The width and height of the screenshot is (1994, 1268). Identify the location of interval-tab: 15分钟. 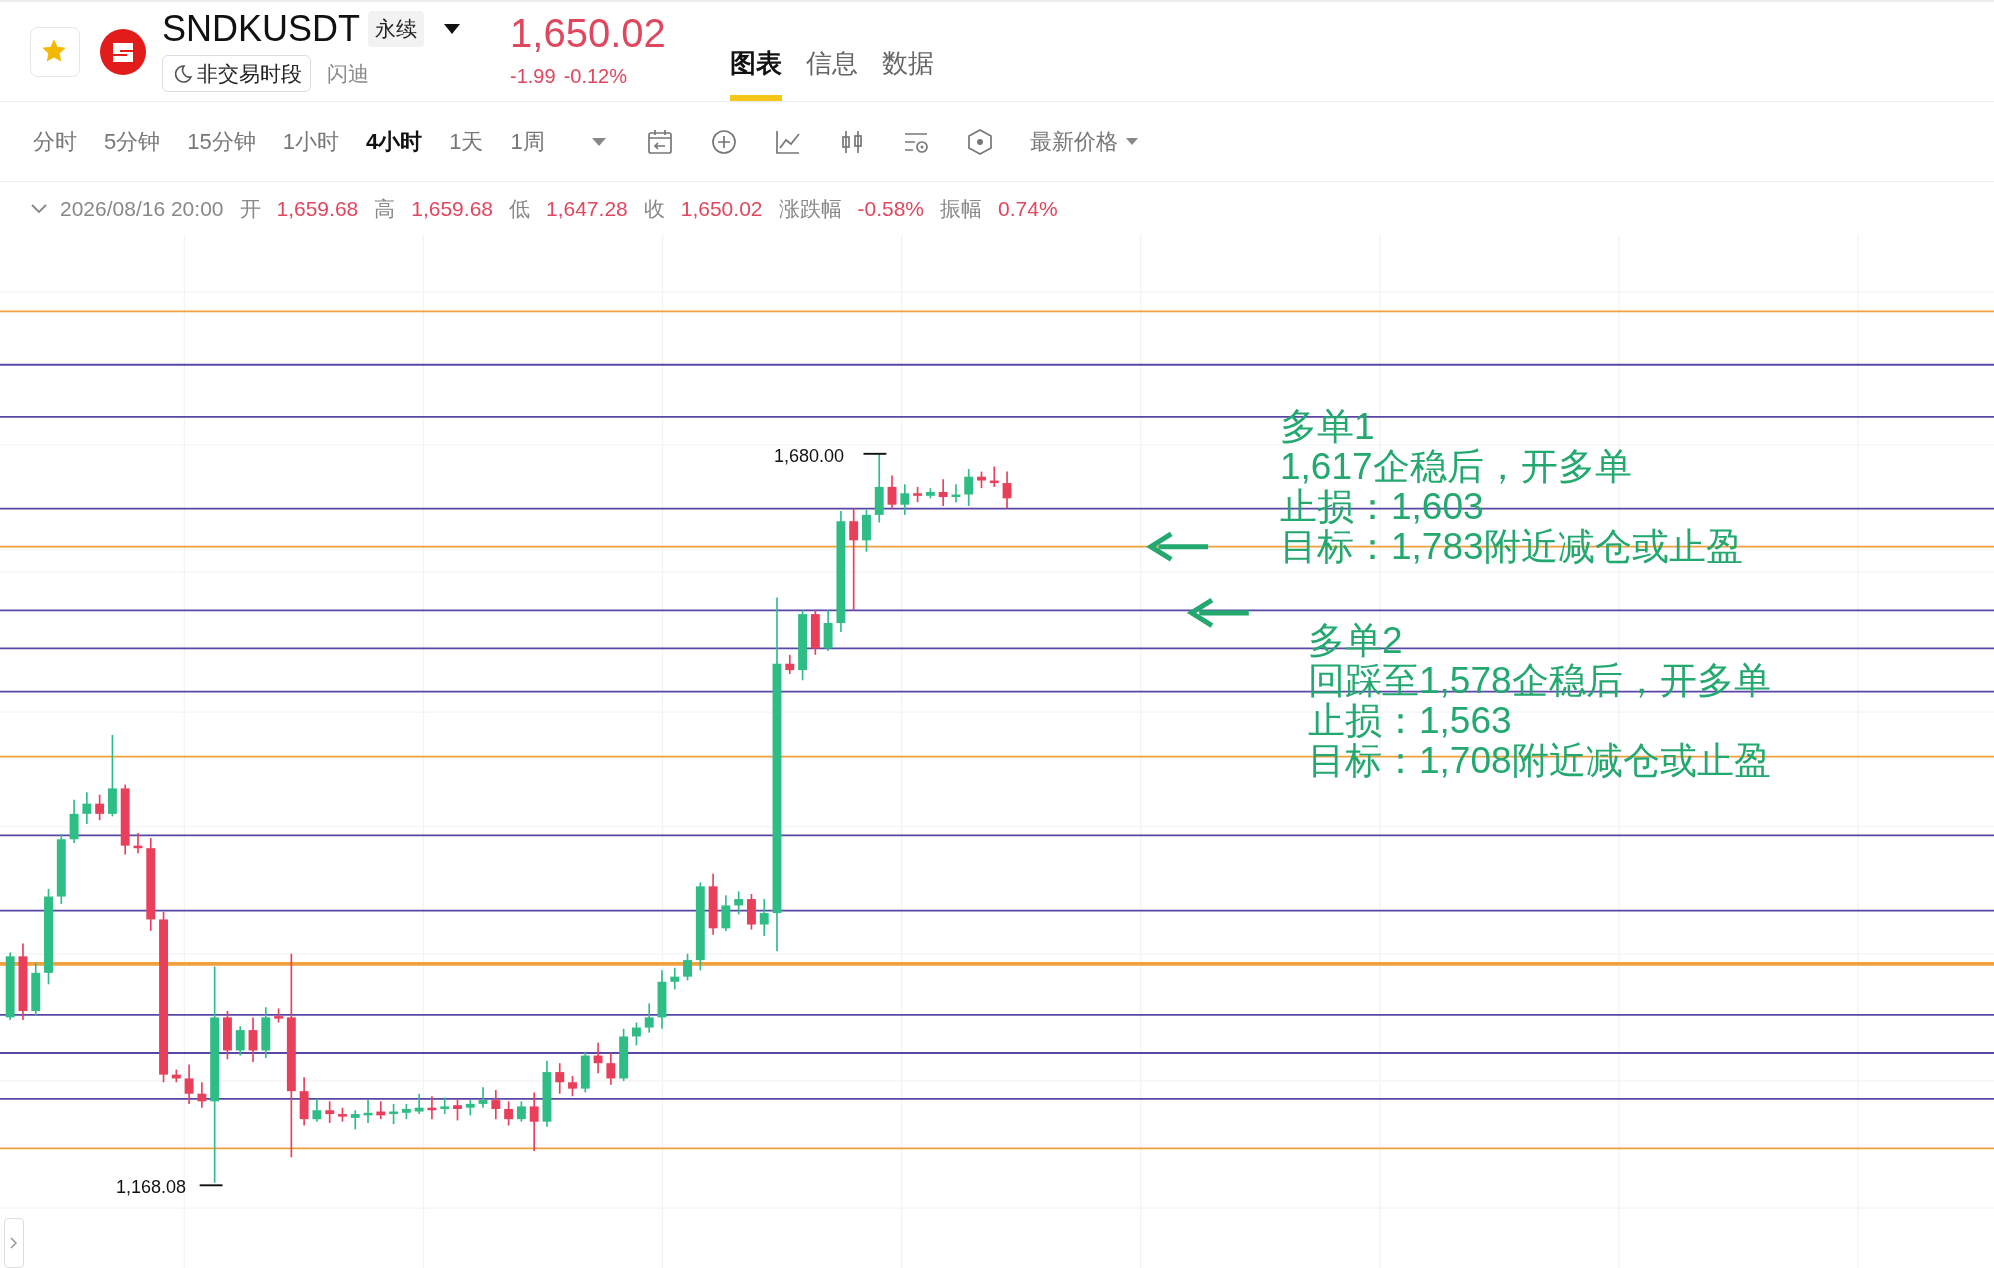
(221, 141).